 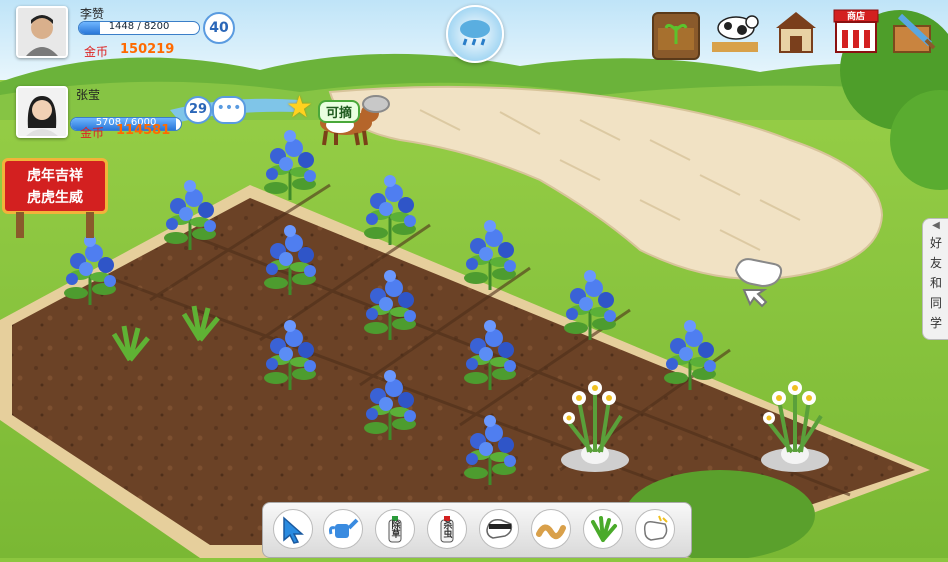 I want to click on coin-label-2: 金币, so click(x=92, y=133).